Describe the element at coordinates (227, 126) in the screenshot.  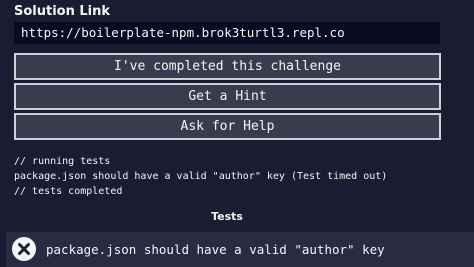
I see `ask-for-help-button: Ask for Help` at that location.